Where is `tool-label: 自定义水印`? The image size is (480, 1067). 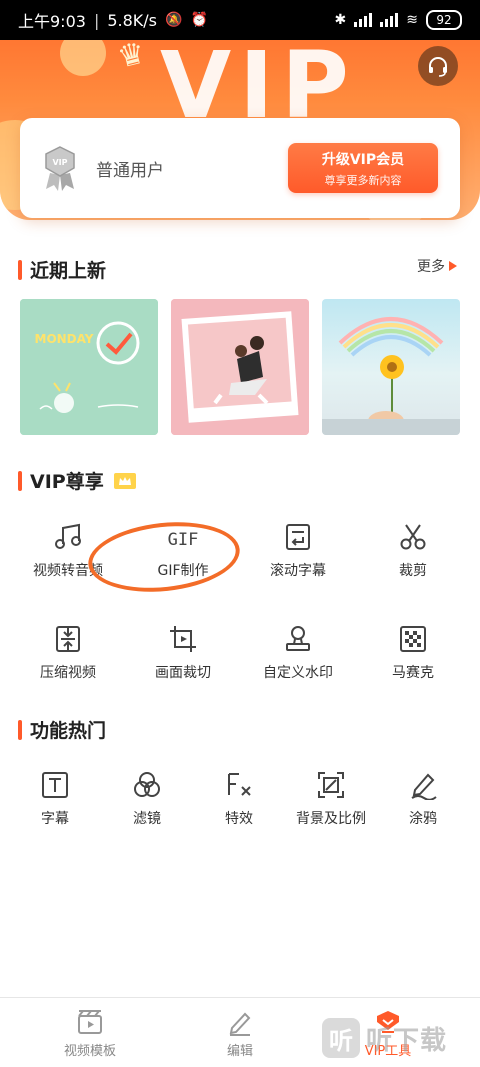
tool-label: 自定义水印 is located at coordinates (298, 673).